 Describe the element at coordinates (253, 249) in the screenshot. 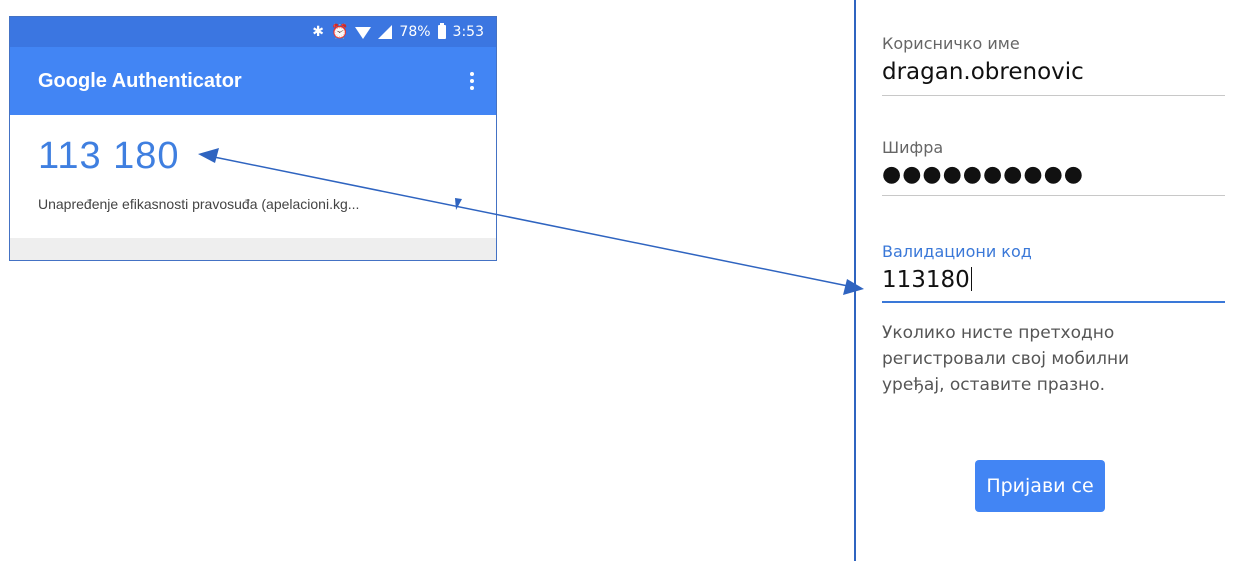

I see `list-divider` at that location.